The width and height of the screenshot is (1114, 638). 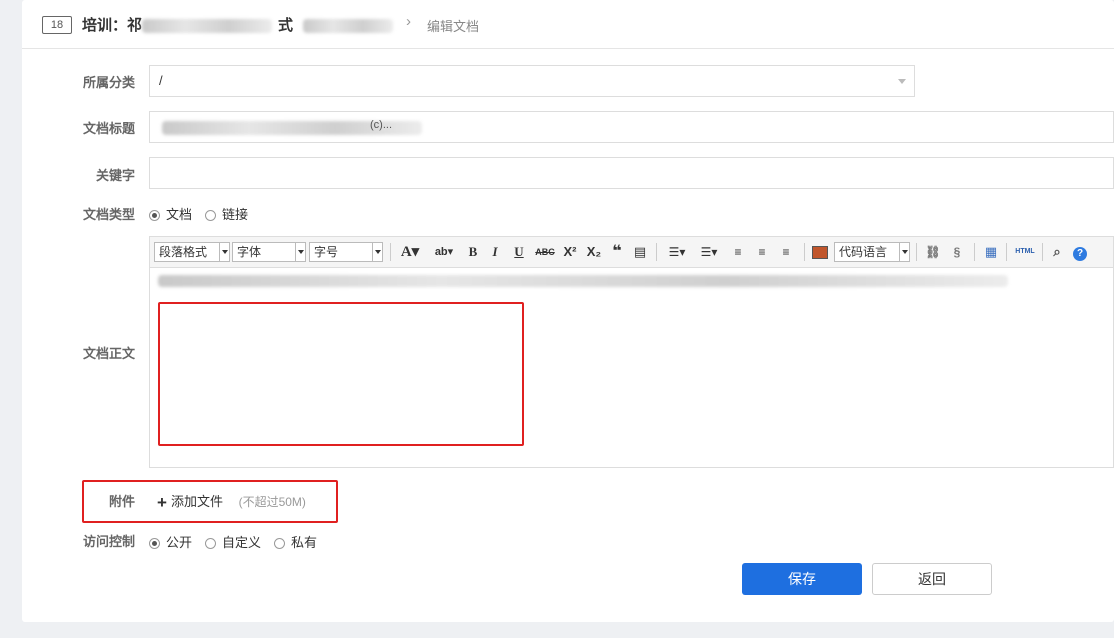 I want to click on plus-icon: +, so click(x=162, y=502).